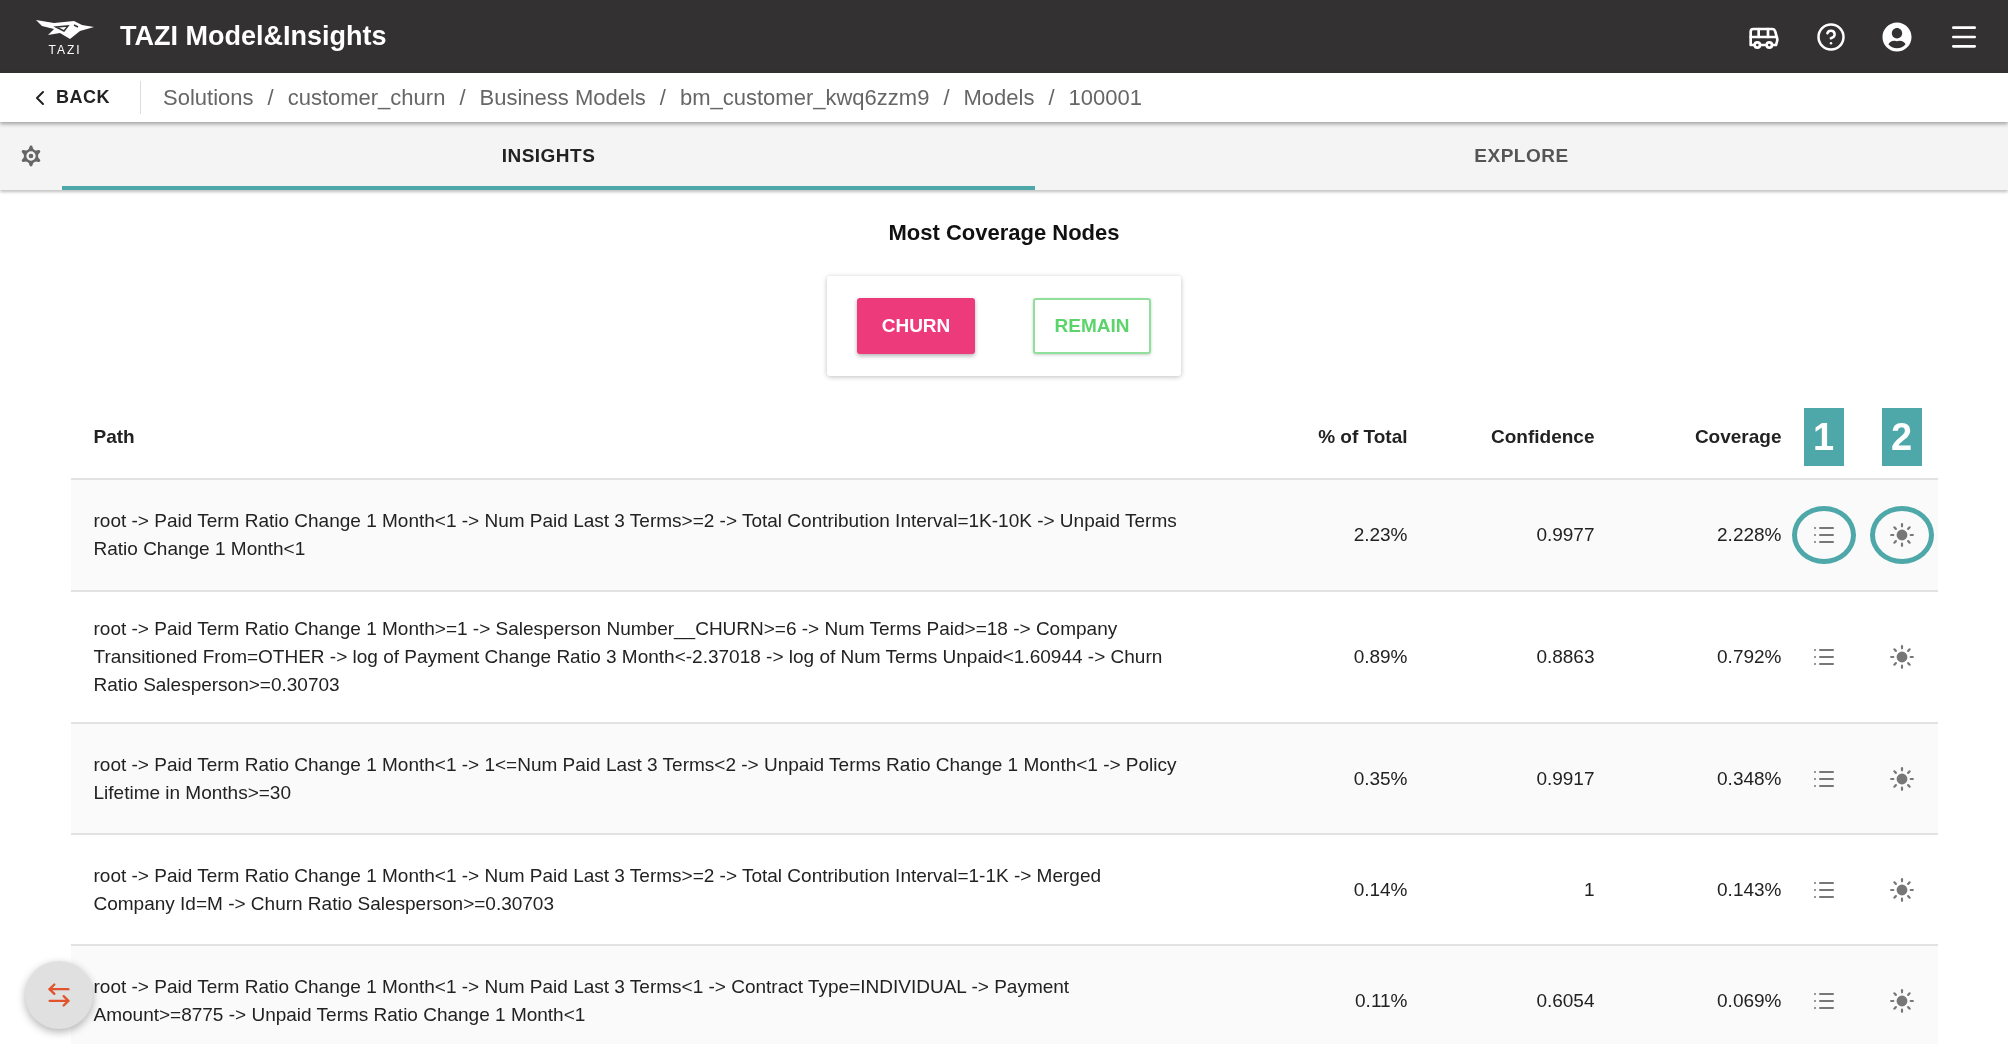 The image size is (2008, 1044). I want to click on path-cell-text: root -> Paid Term Ratio Change 1 Month<1 -> Num Paid Last 3 Terms<1 -> Contract Type=INDIVIDUAL -> Payment Amount>=8775 -> Unpaid Terms Ratio Change 1 Month<1, so click(581, 1000).